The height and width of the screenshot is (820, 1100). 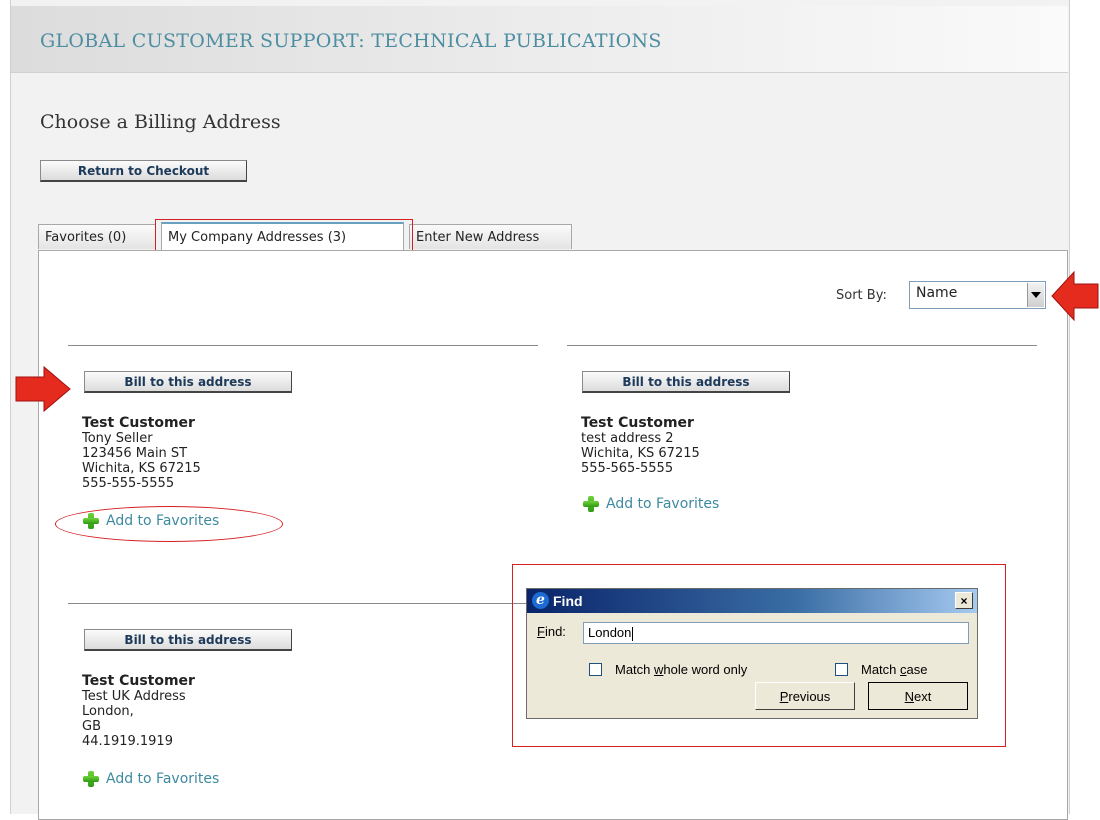 What do you see at coordinates (610, 632) in the screenshot?
I see `find-input-value: London` at bounding box center [610, 632].